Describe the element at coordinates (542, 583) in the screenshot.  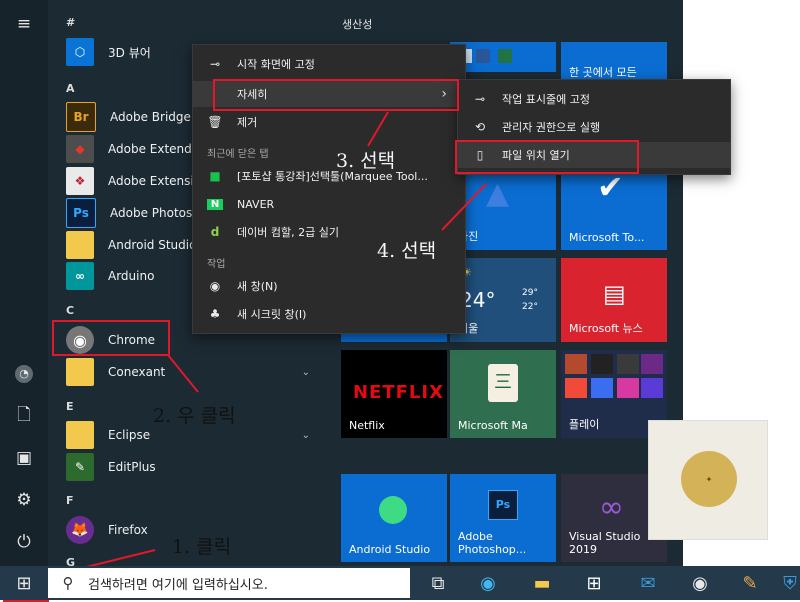
I see `file-explorer-icon: ▬` at that location.